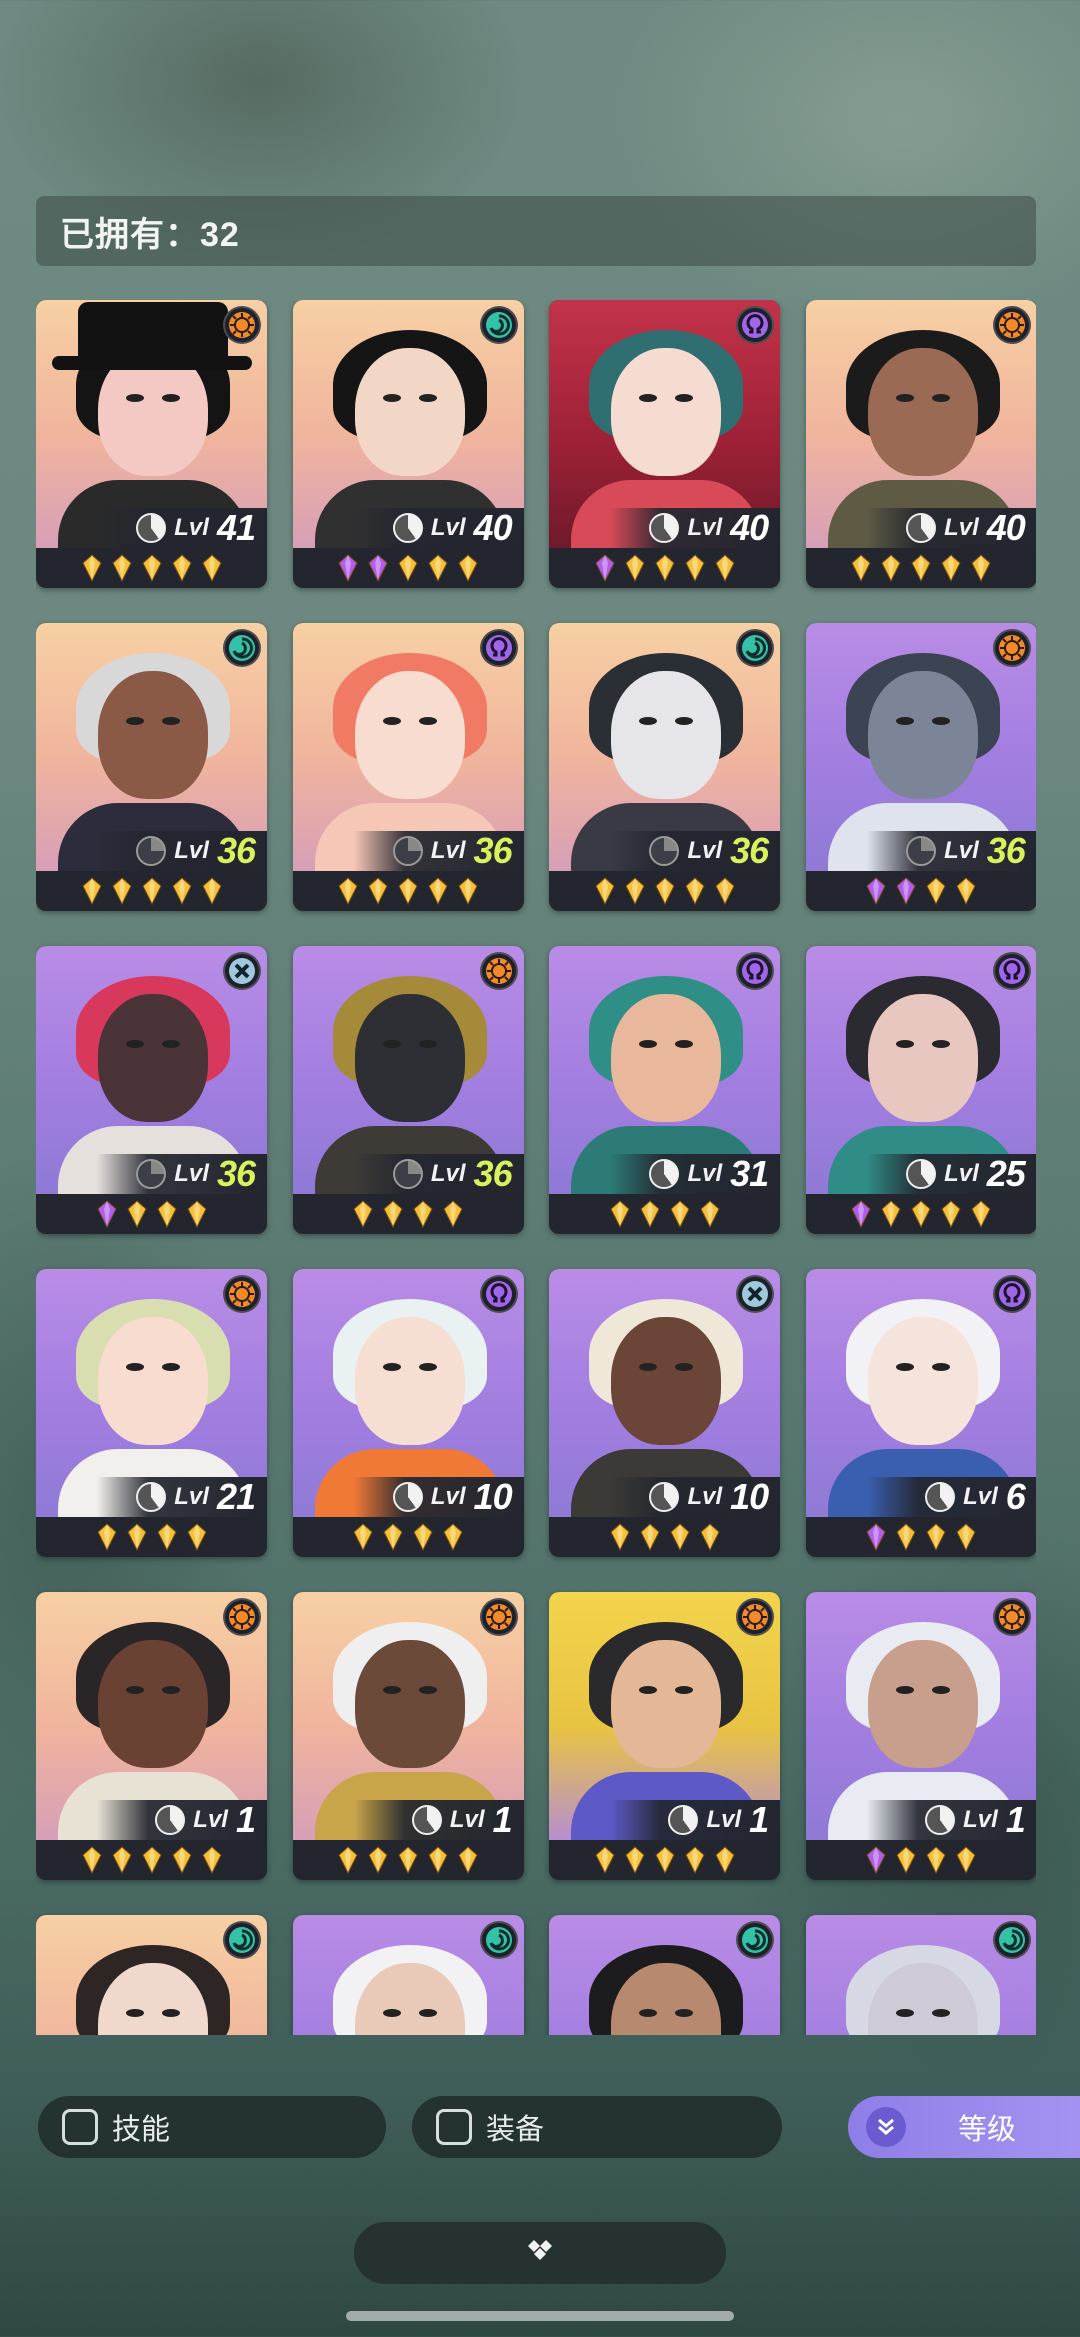 The image size is (1080, 2337). Describe the element at coordinates (597, 2127) in the screenshot. I see `equip-filter-toggle: 装备` at that location.